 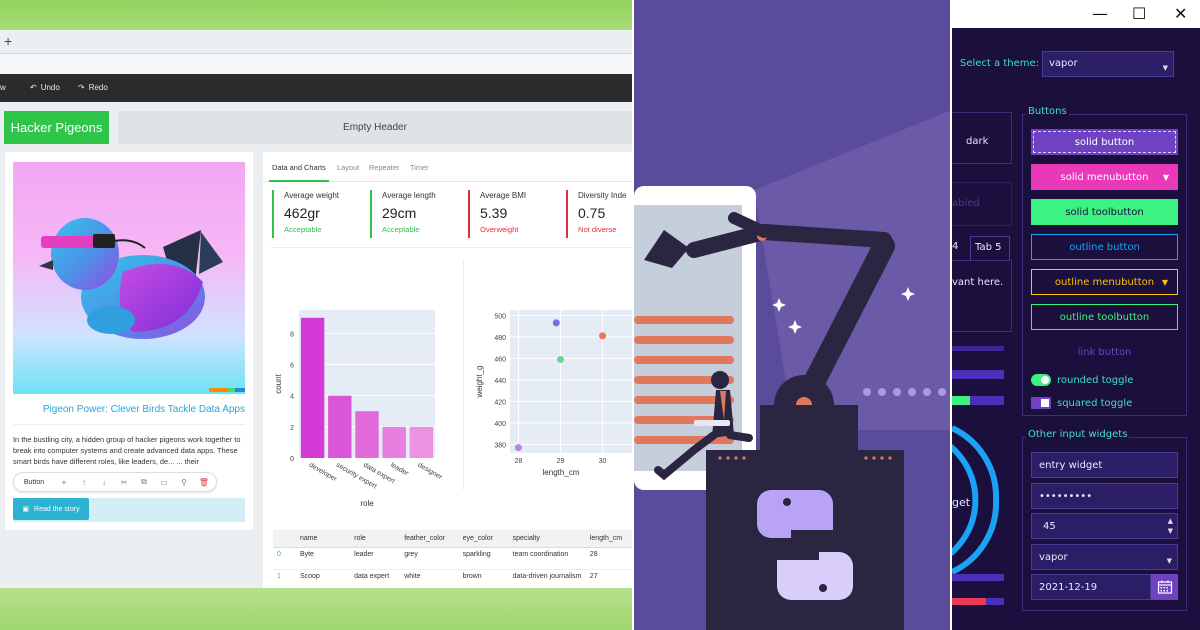 I want to click on solid-toolbutton: solid toolbutton, so click(x=1104, y=212).